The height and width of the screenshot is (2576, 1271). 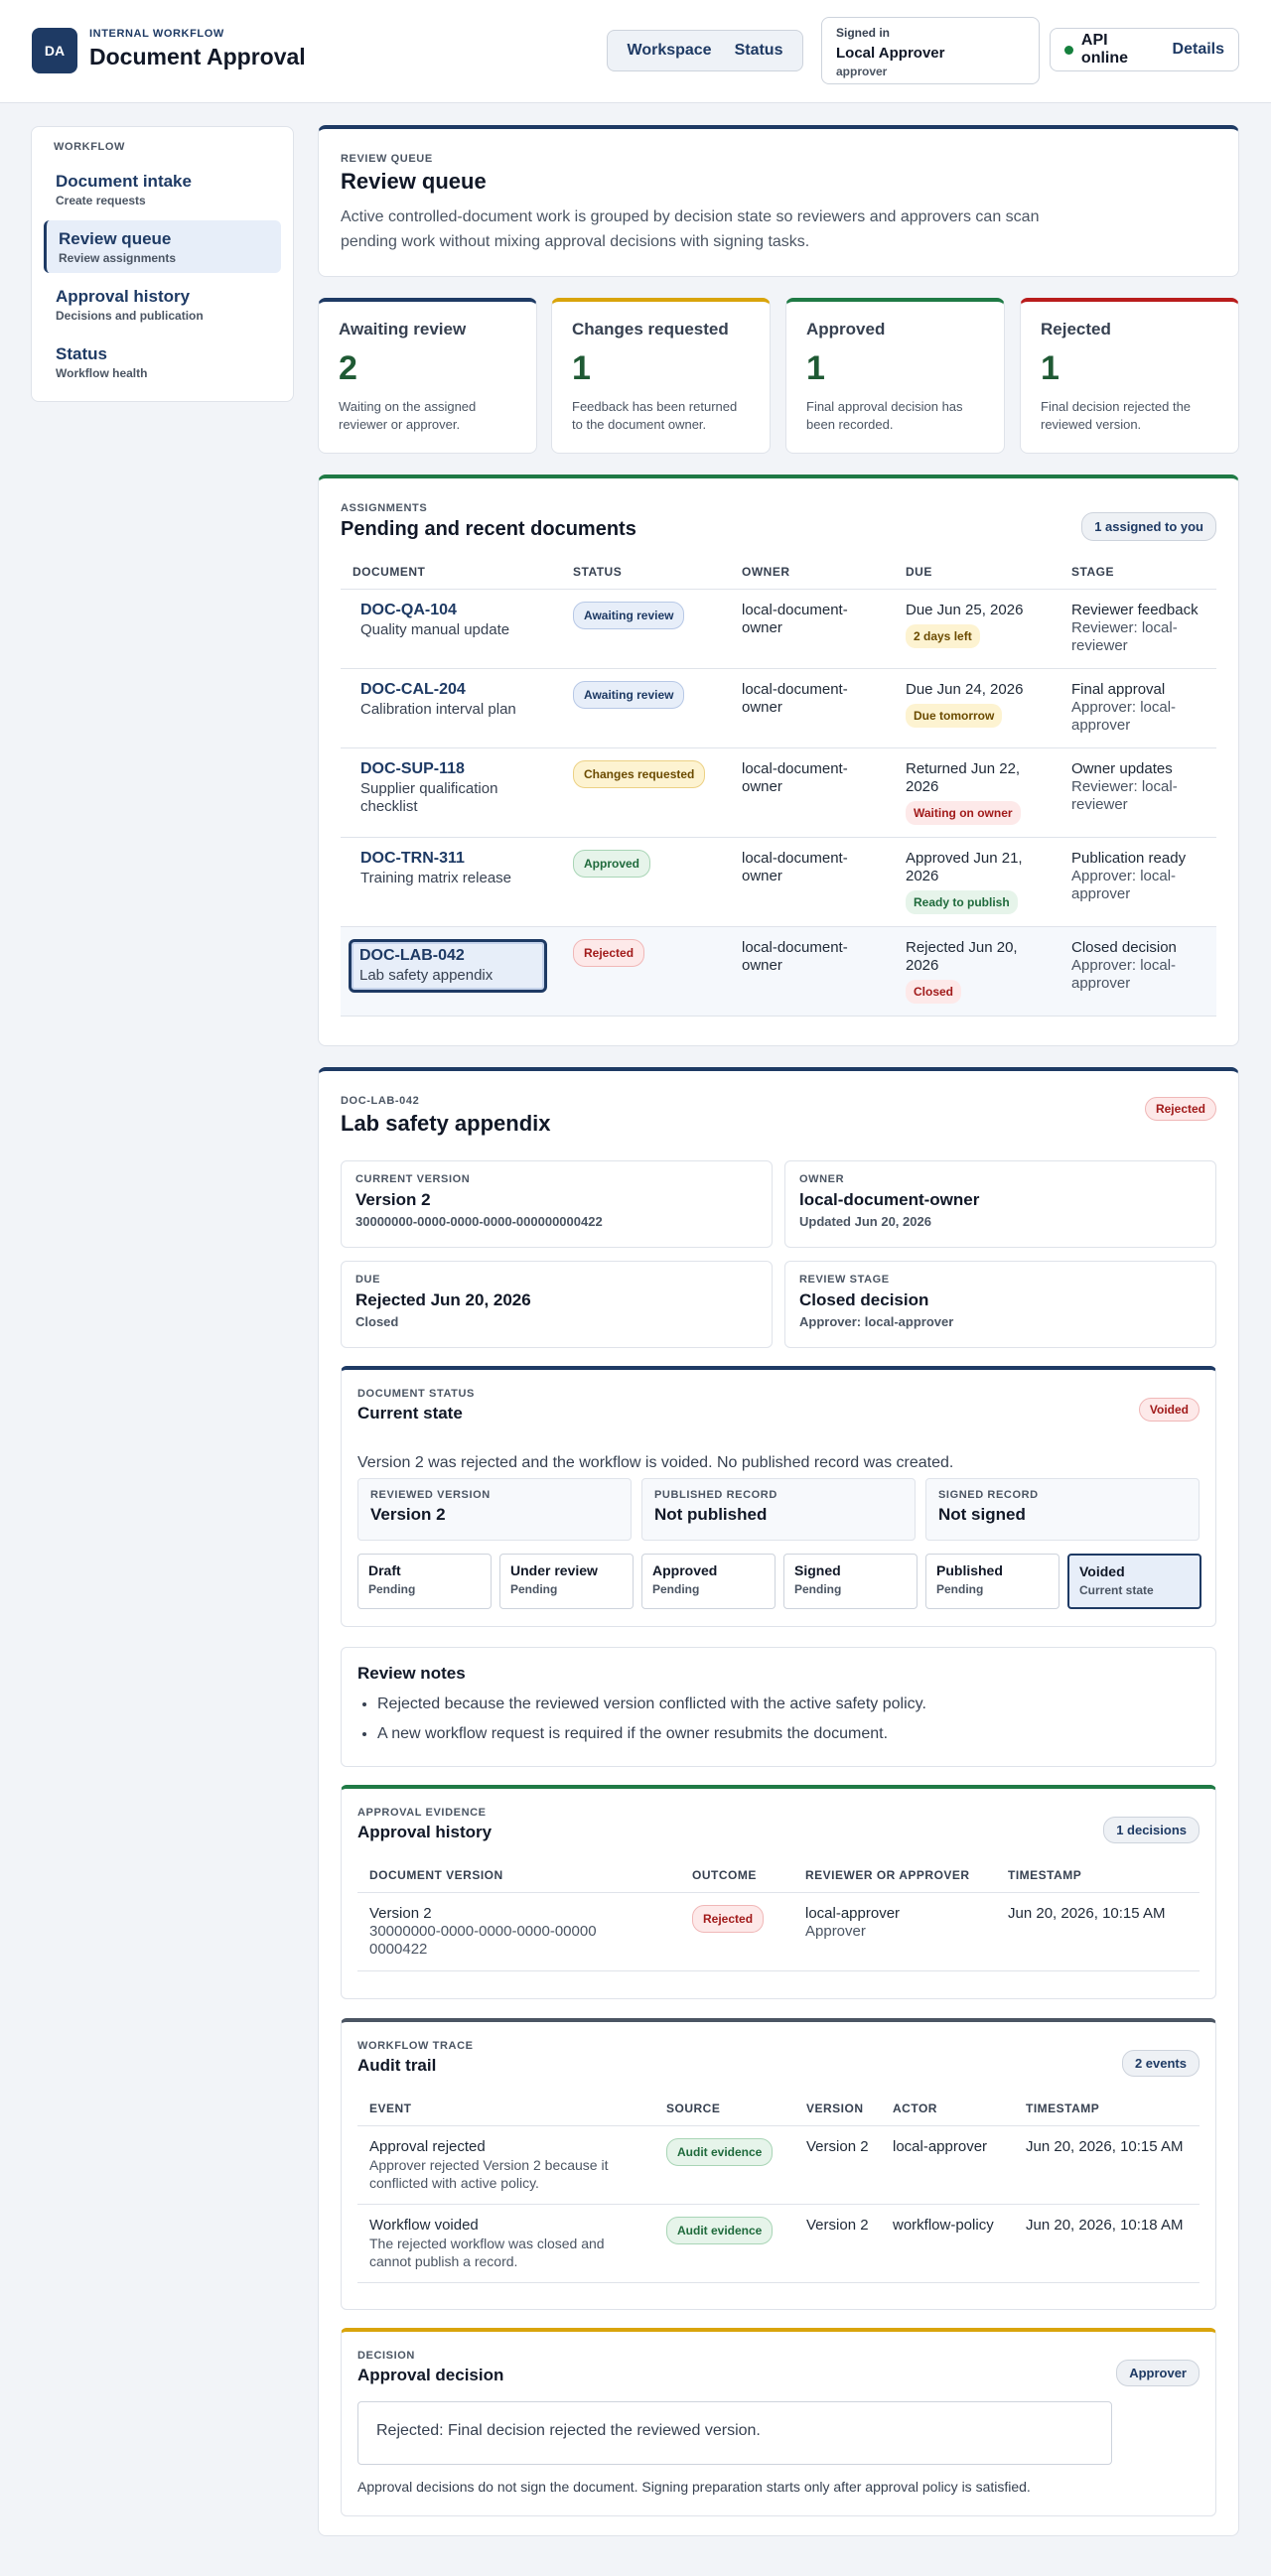 I want to click on sidebar-item-document-intake: Document intake Create requests, so click(x=162, y=189).